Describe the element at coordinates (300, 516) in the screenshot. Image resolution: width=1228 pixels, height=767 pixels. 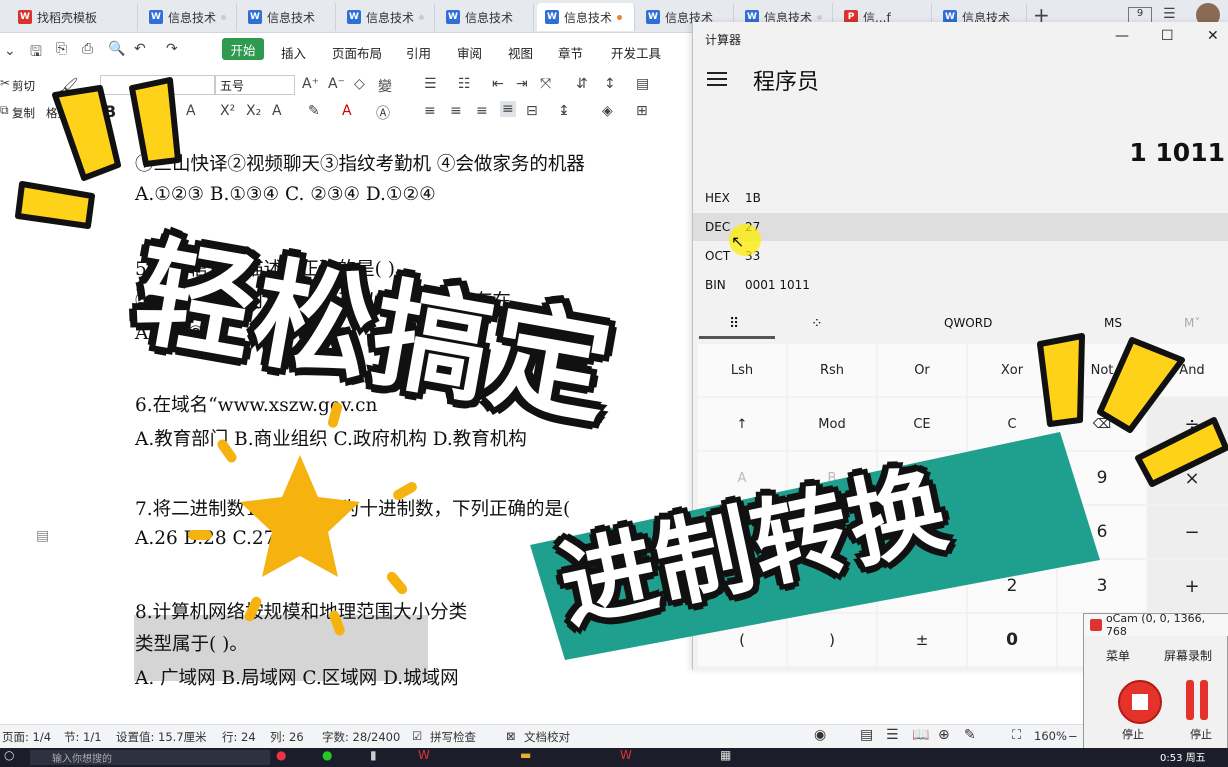
I see `star-icon` at that location.